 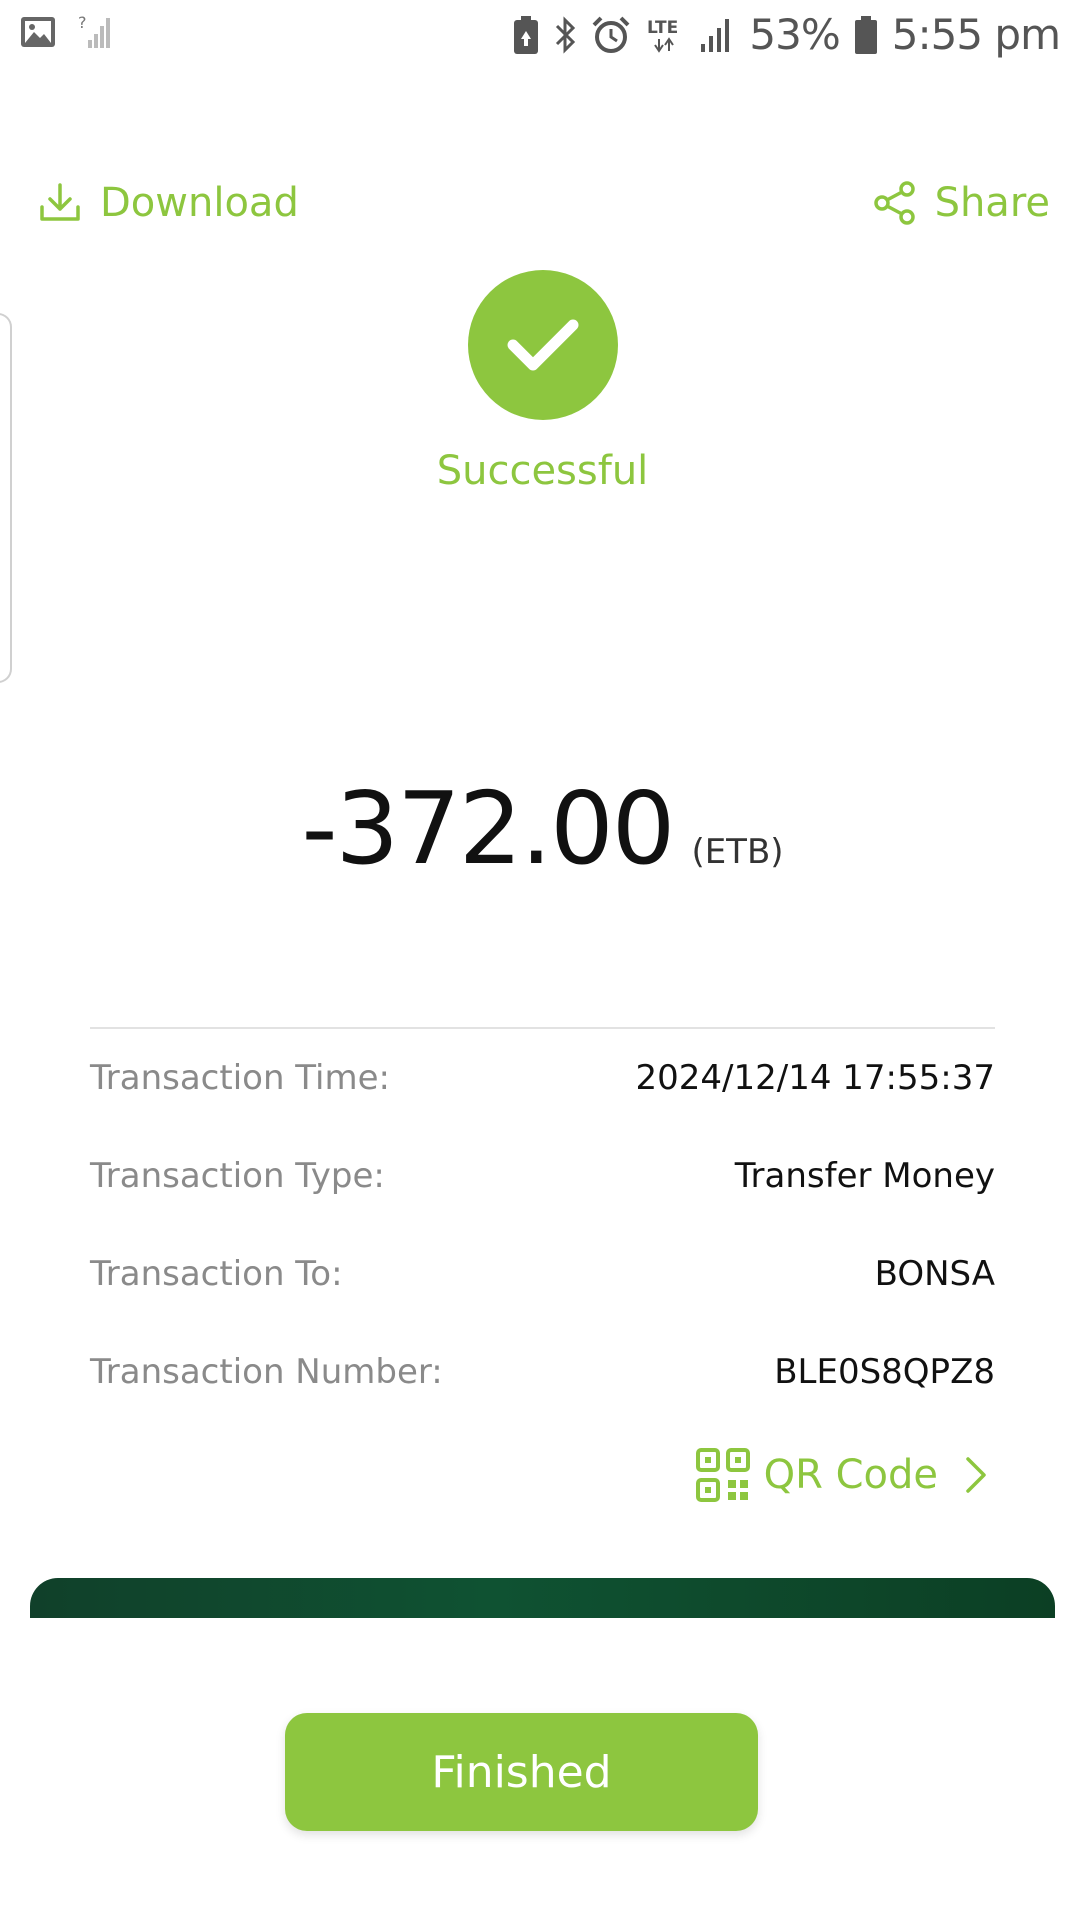 I want to click on detail-label: Transaction Number:, so click(x=266, y=1372).